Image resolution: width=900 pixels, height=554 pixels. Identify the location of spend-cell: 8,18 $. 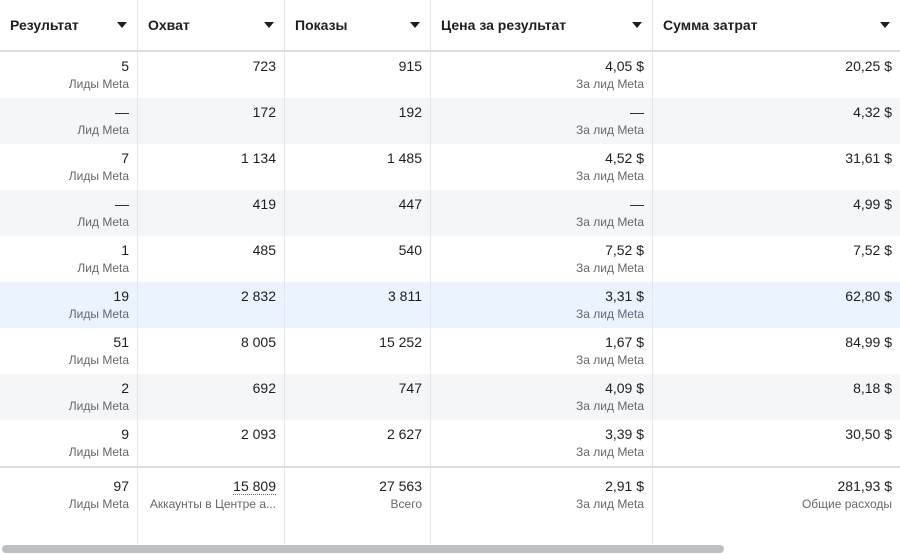
(776, 397).